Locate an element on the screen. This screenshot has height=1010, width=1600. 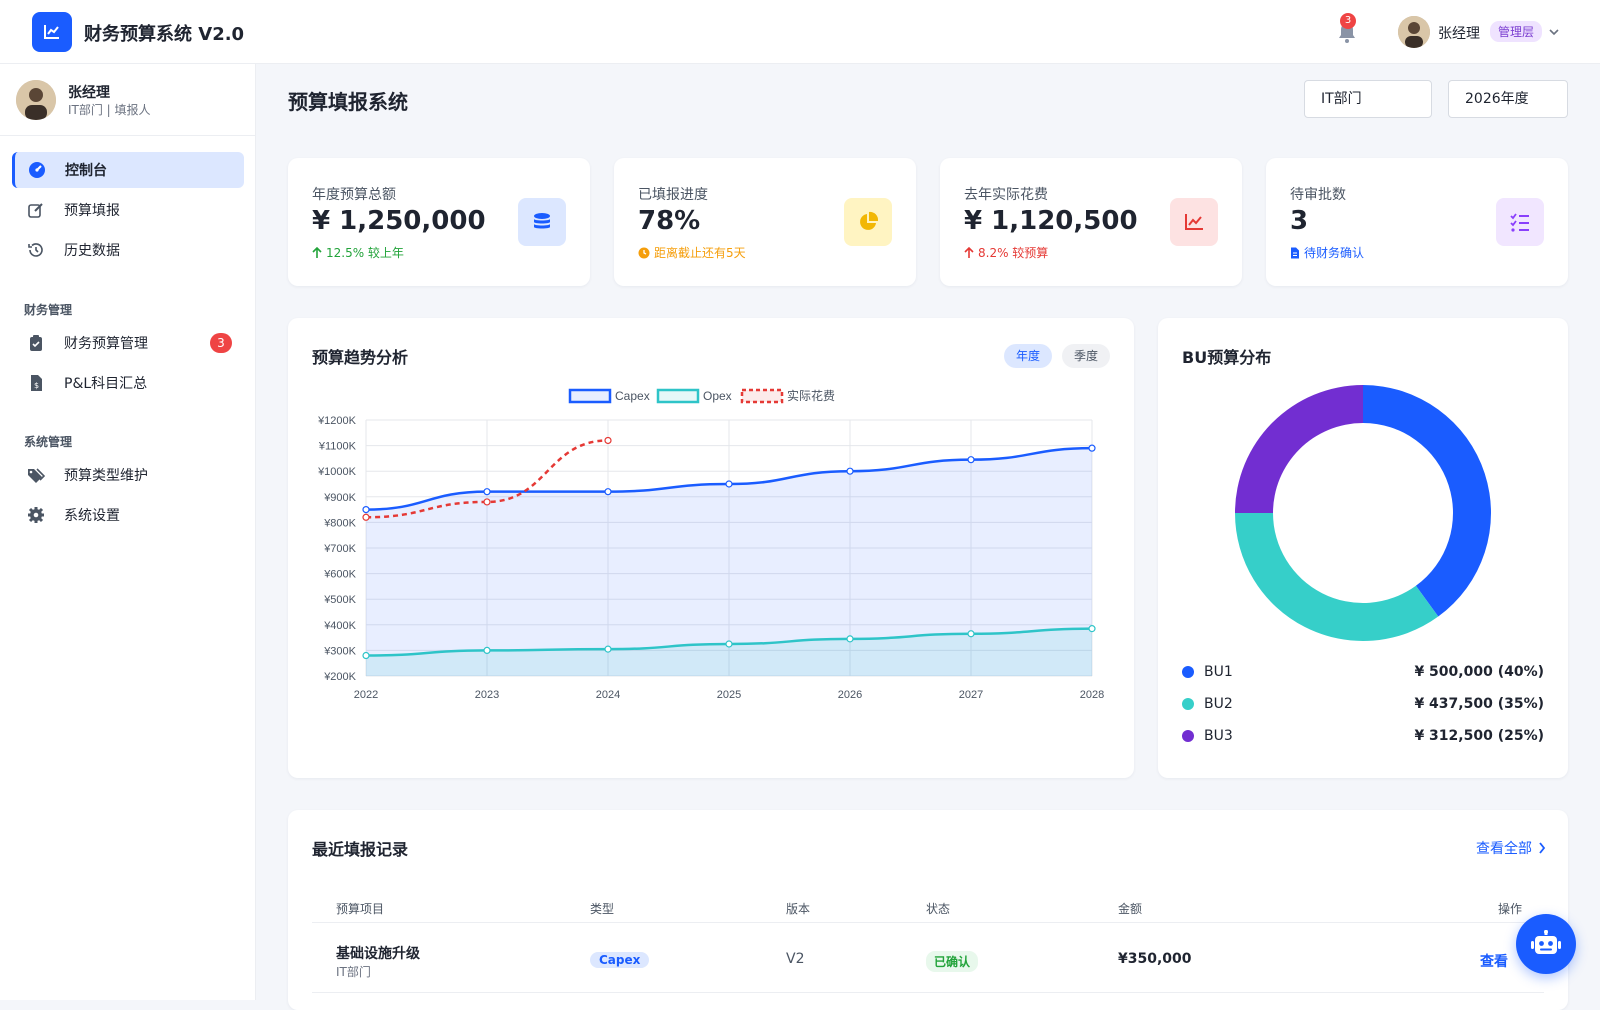
line-chart-icon is located at coordinates (51, 32).